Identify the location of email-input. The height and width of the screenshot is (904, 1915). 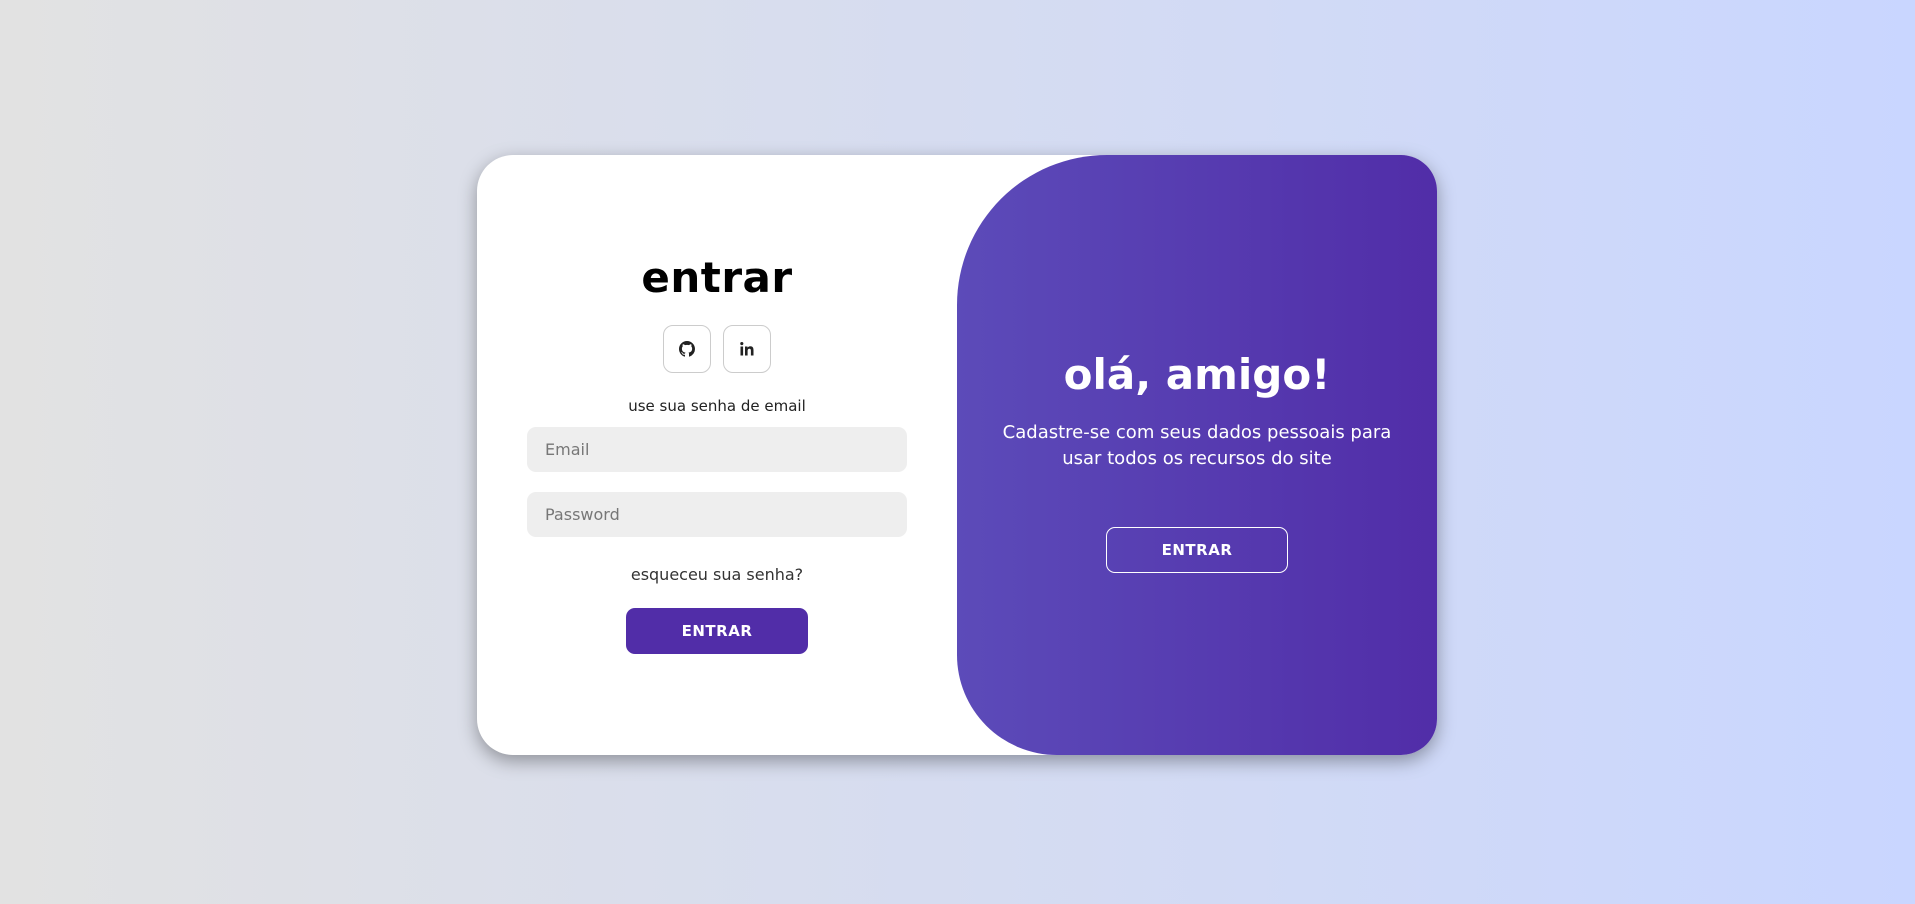
(717, 450).